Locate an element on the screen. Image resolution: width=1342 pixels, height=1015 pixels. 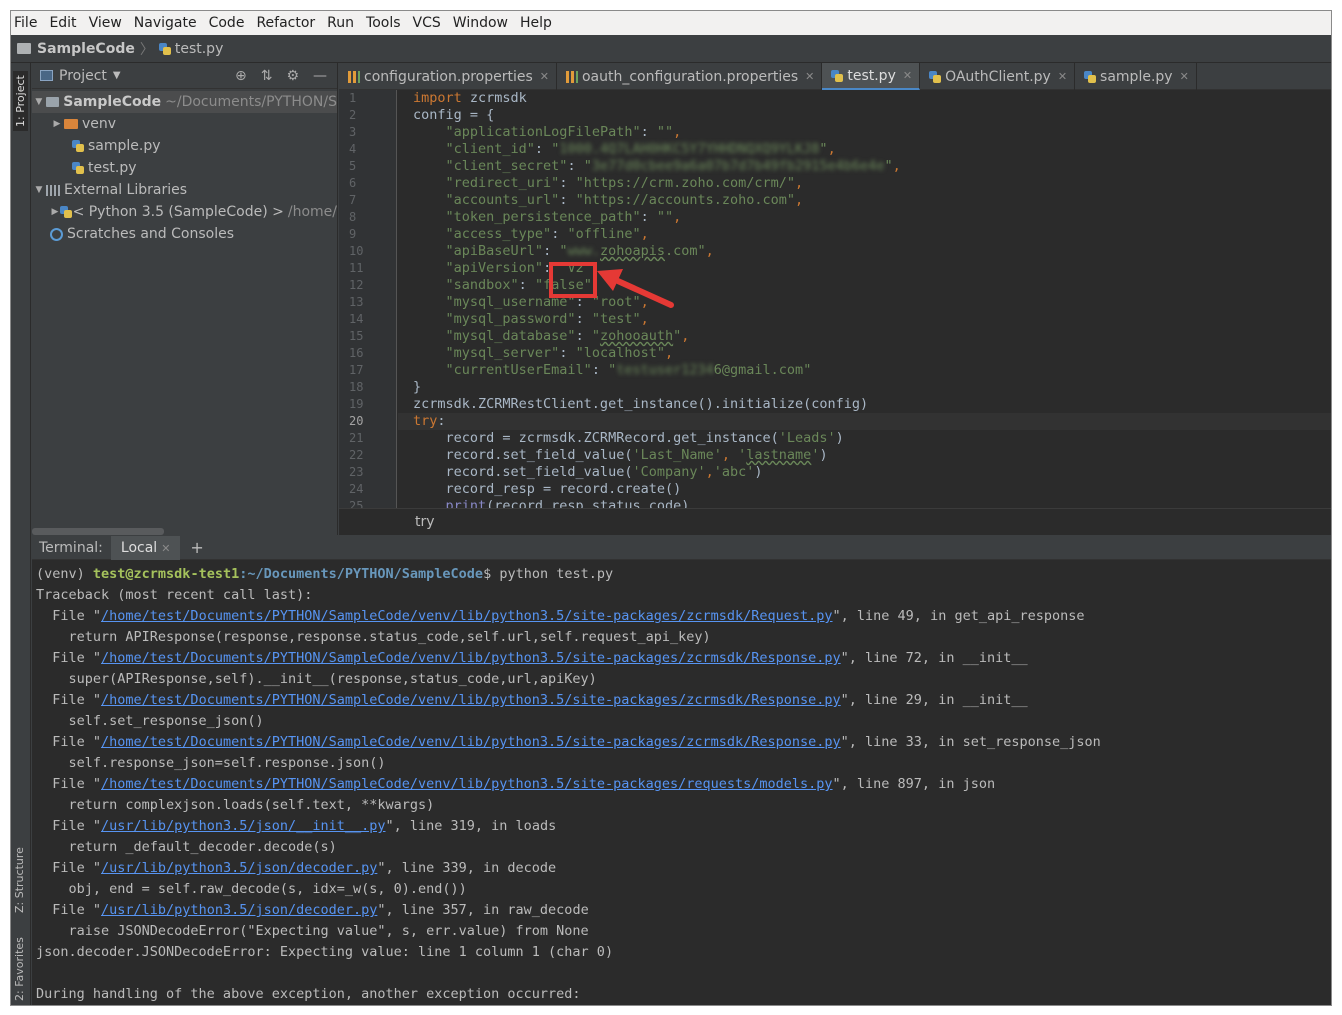
tree-item-scratches: Scratches and Consoles is located at coordinates (184, 234).